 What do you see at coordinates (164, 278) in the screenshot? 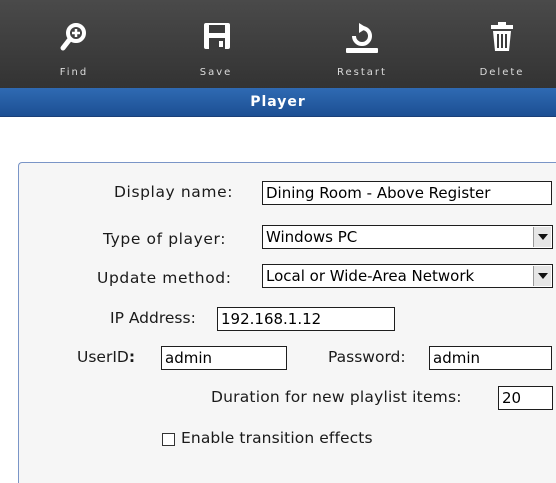
I see `update-method-label: Update method:` at bounding box center [164, 278].